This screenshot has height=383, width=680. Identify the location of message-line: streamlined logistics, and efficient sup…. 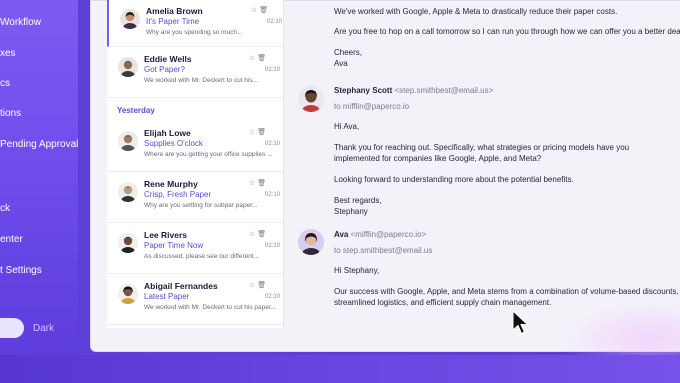
(443, 302).